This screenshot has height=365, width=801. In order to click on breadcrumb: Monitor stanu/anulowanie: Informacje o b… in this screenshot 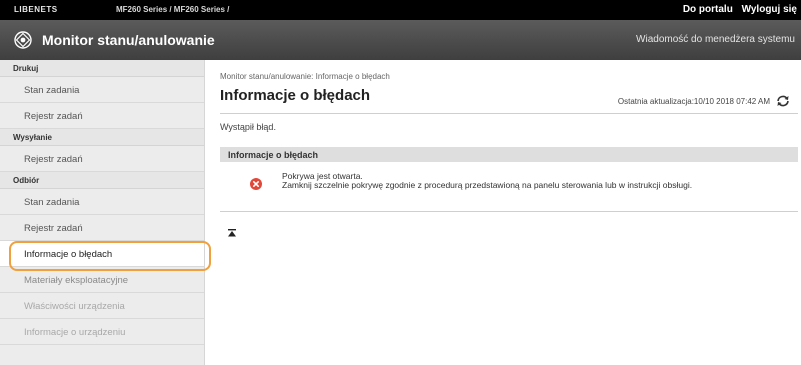, I will do `click(305, 76)`.